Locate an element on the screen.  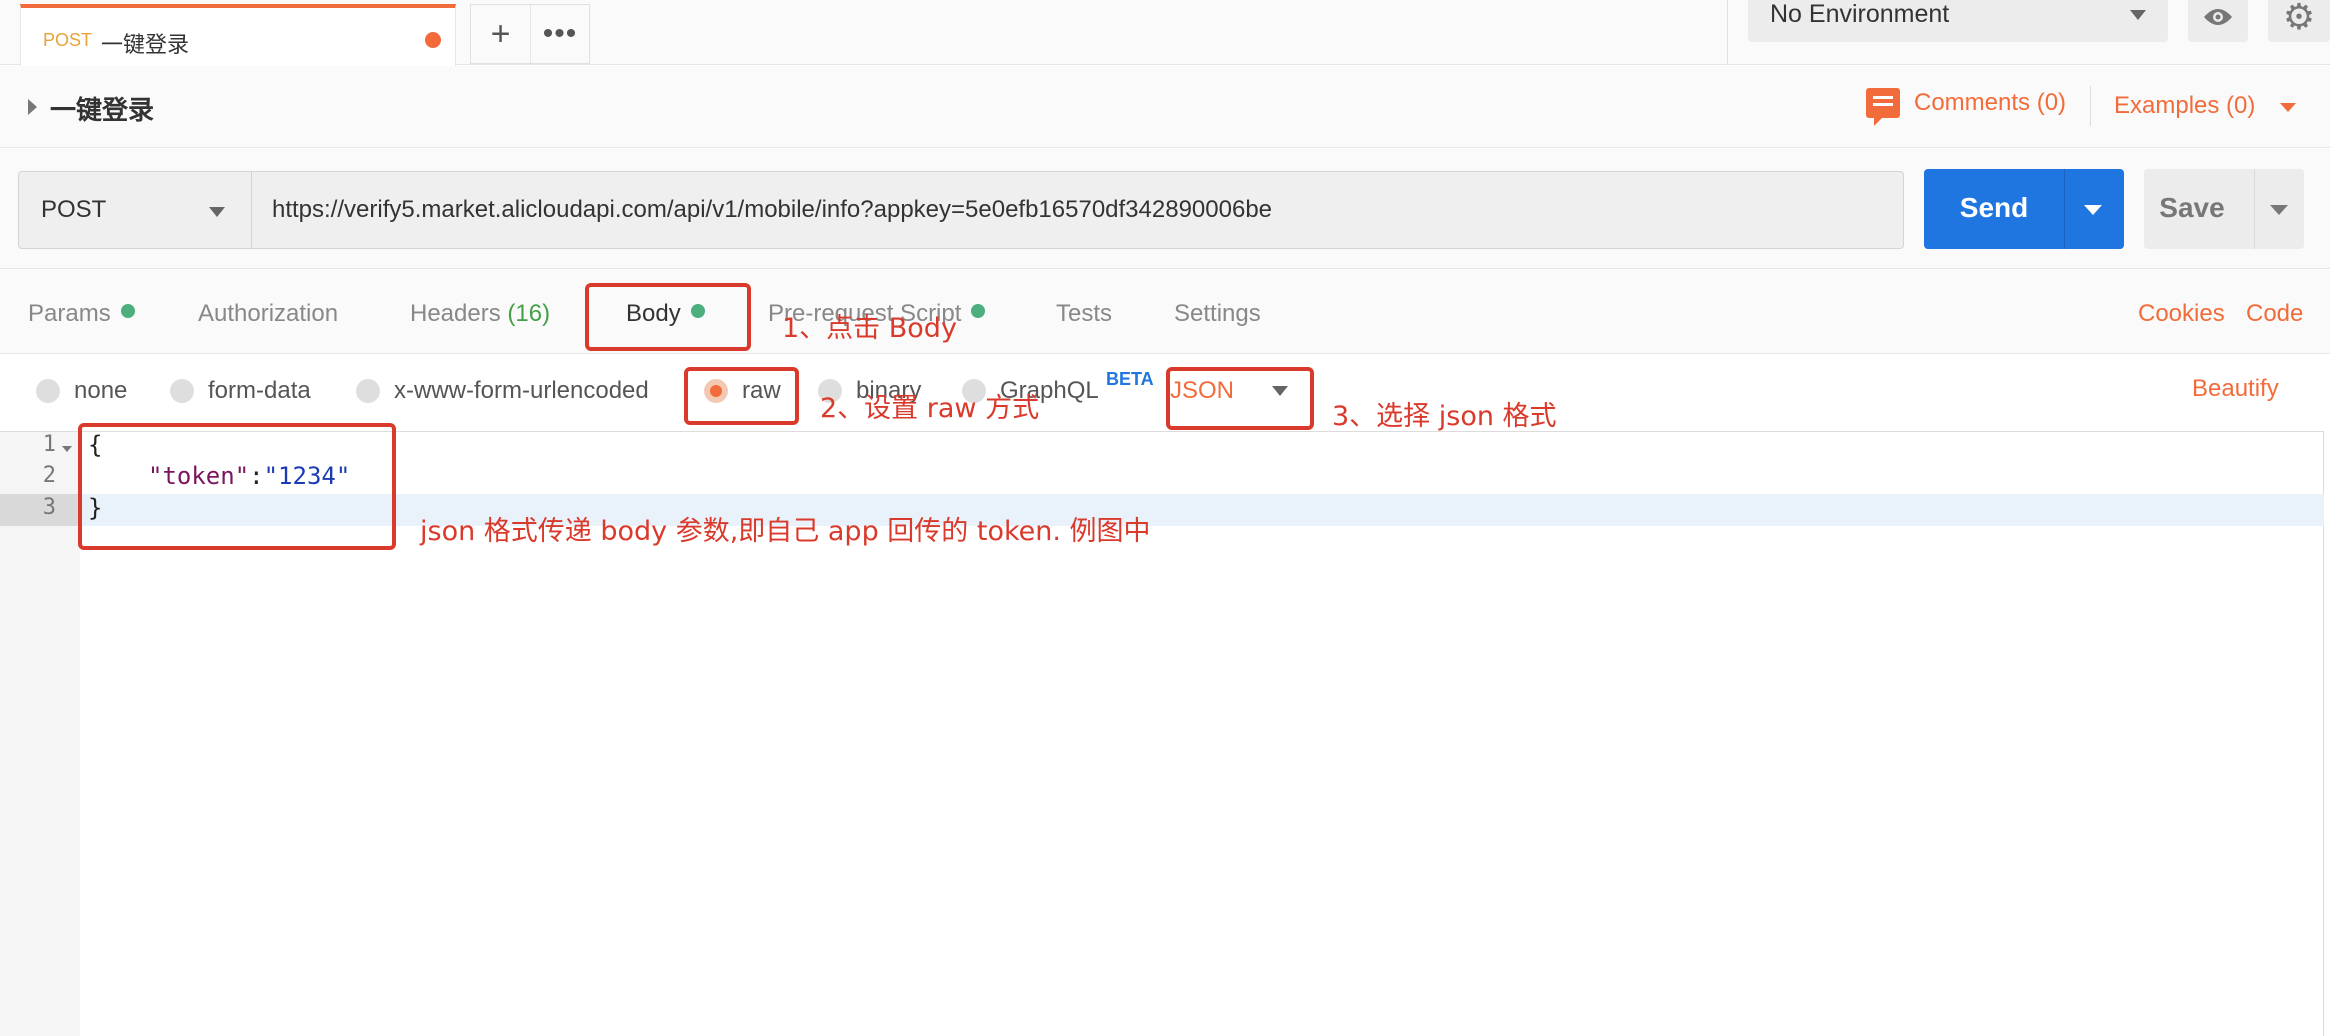
expand-caret-icon is located at coordinates (32, 107).